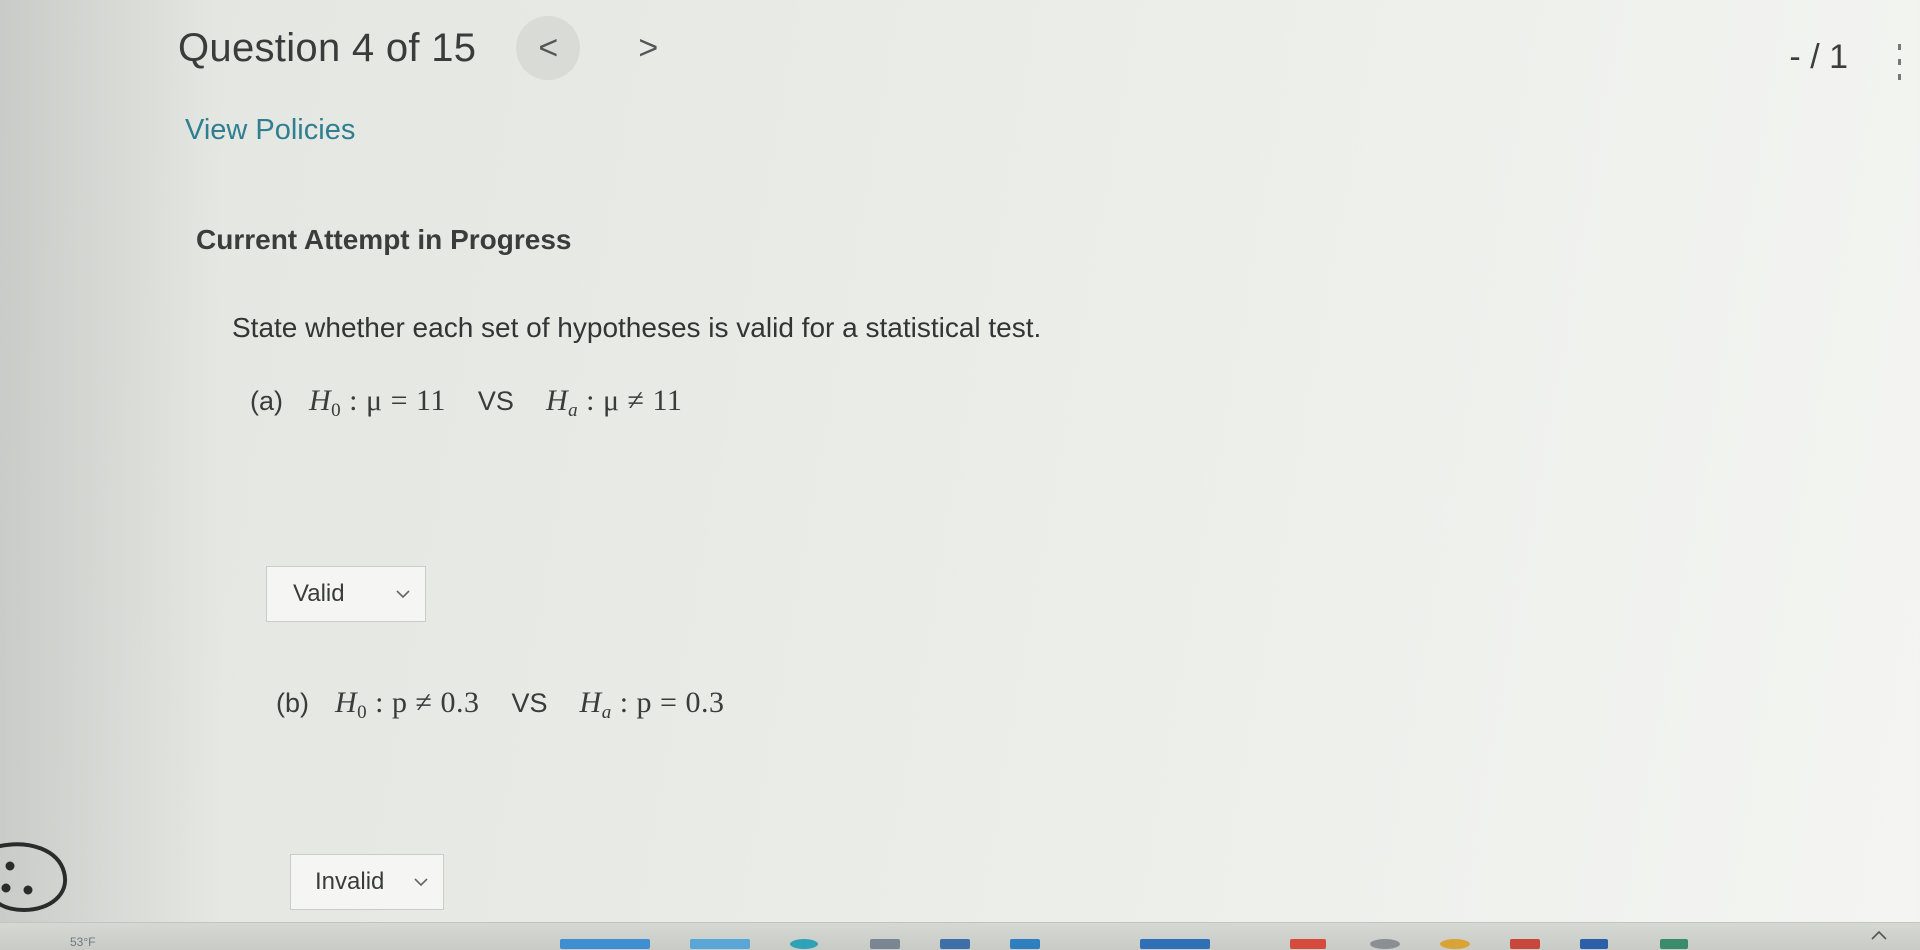 The height and width of the screenshot is (950, 1920). I want to click on chevron-right-icon: >, so click(648, 47).